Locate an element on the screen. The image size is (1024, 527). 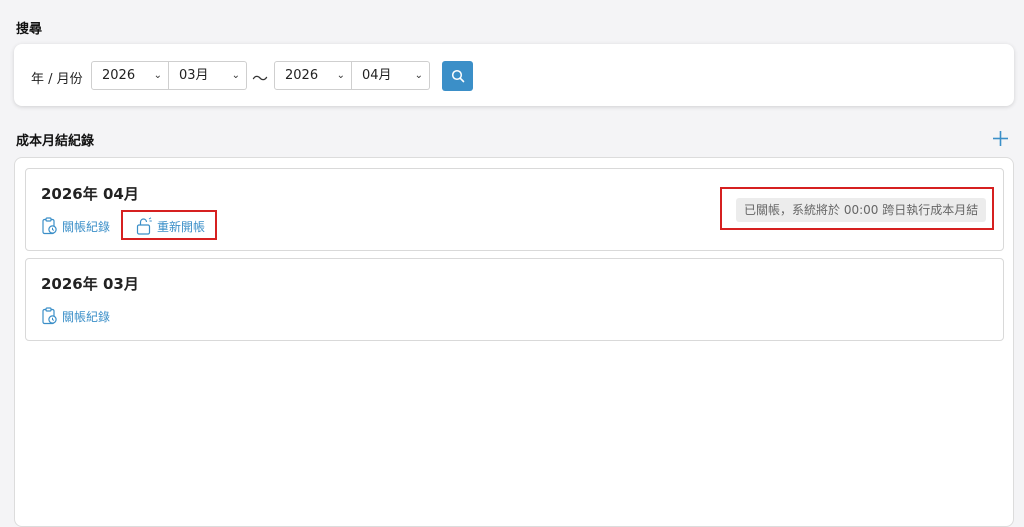
from-year-value: 2026 is located at coordinates (119, 75).